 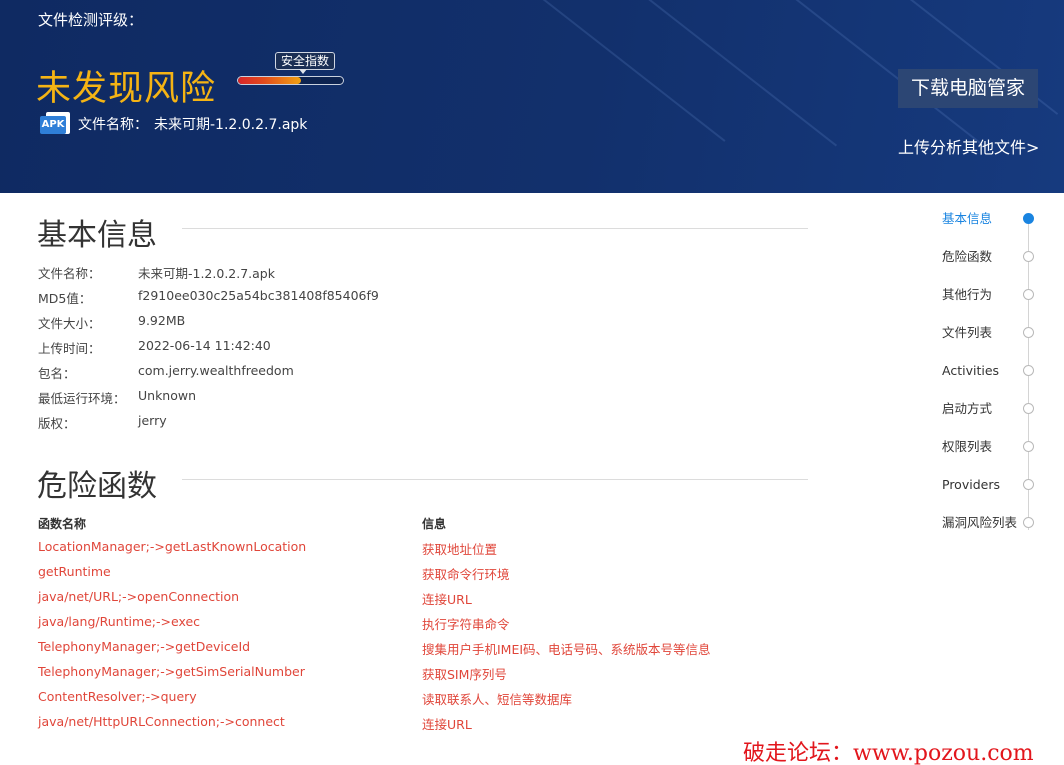 I want to click on info-key: 文件大小：, so click(x=69, y=323).